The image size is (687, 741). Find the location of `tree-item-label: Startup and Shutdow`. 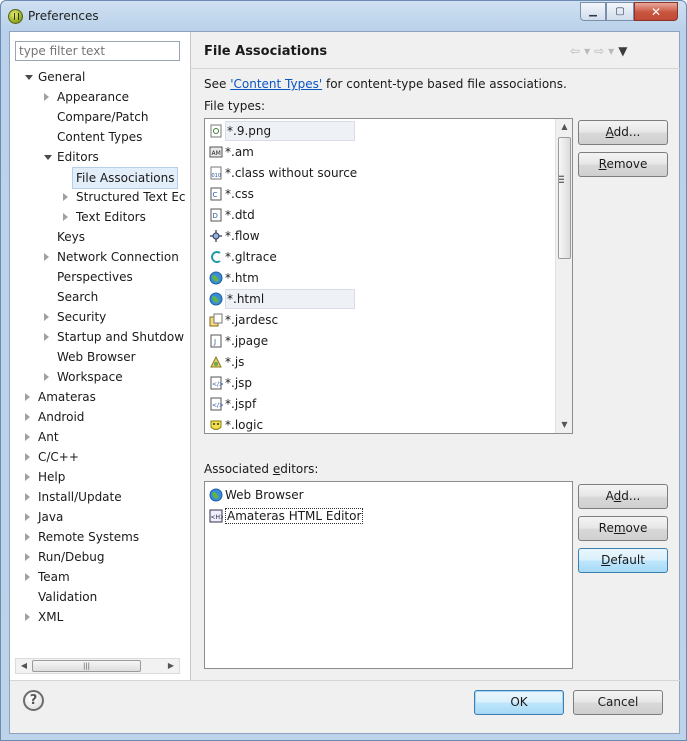

tree-item-label: Startup and Shutdow is located at coordinates (121, 337).